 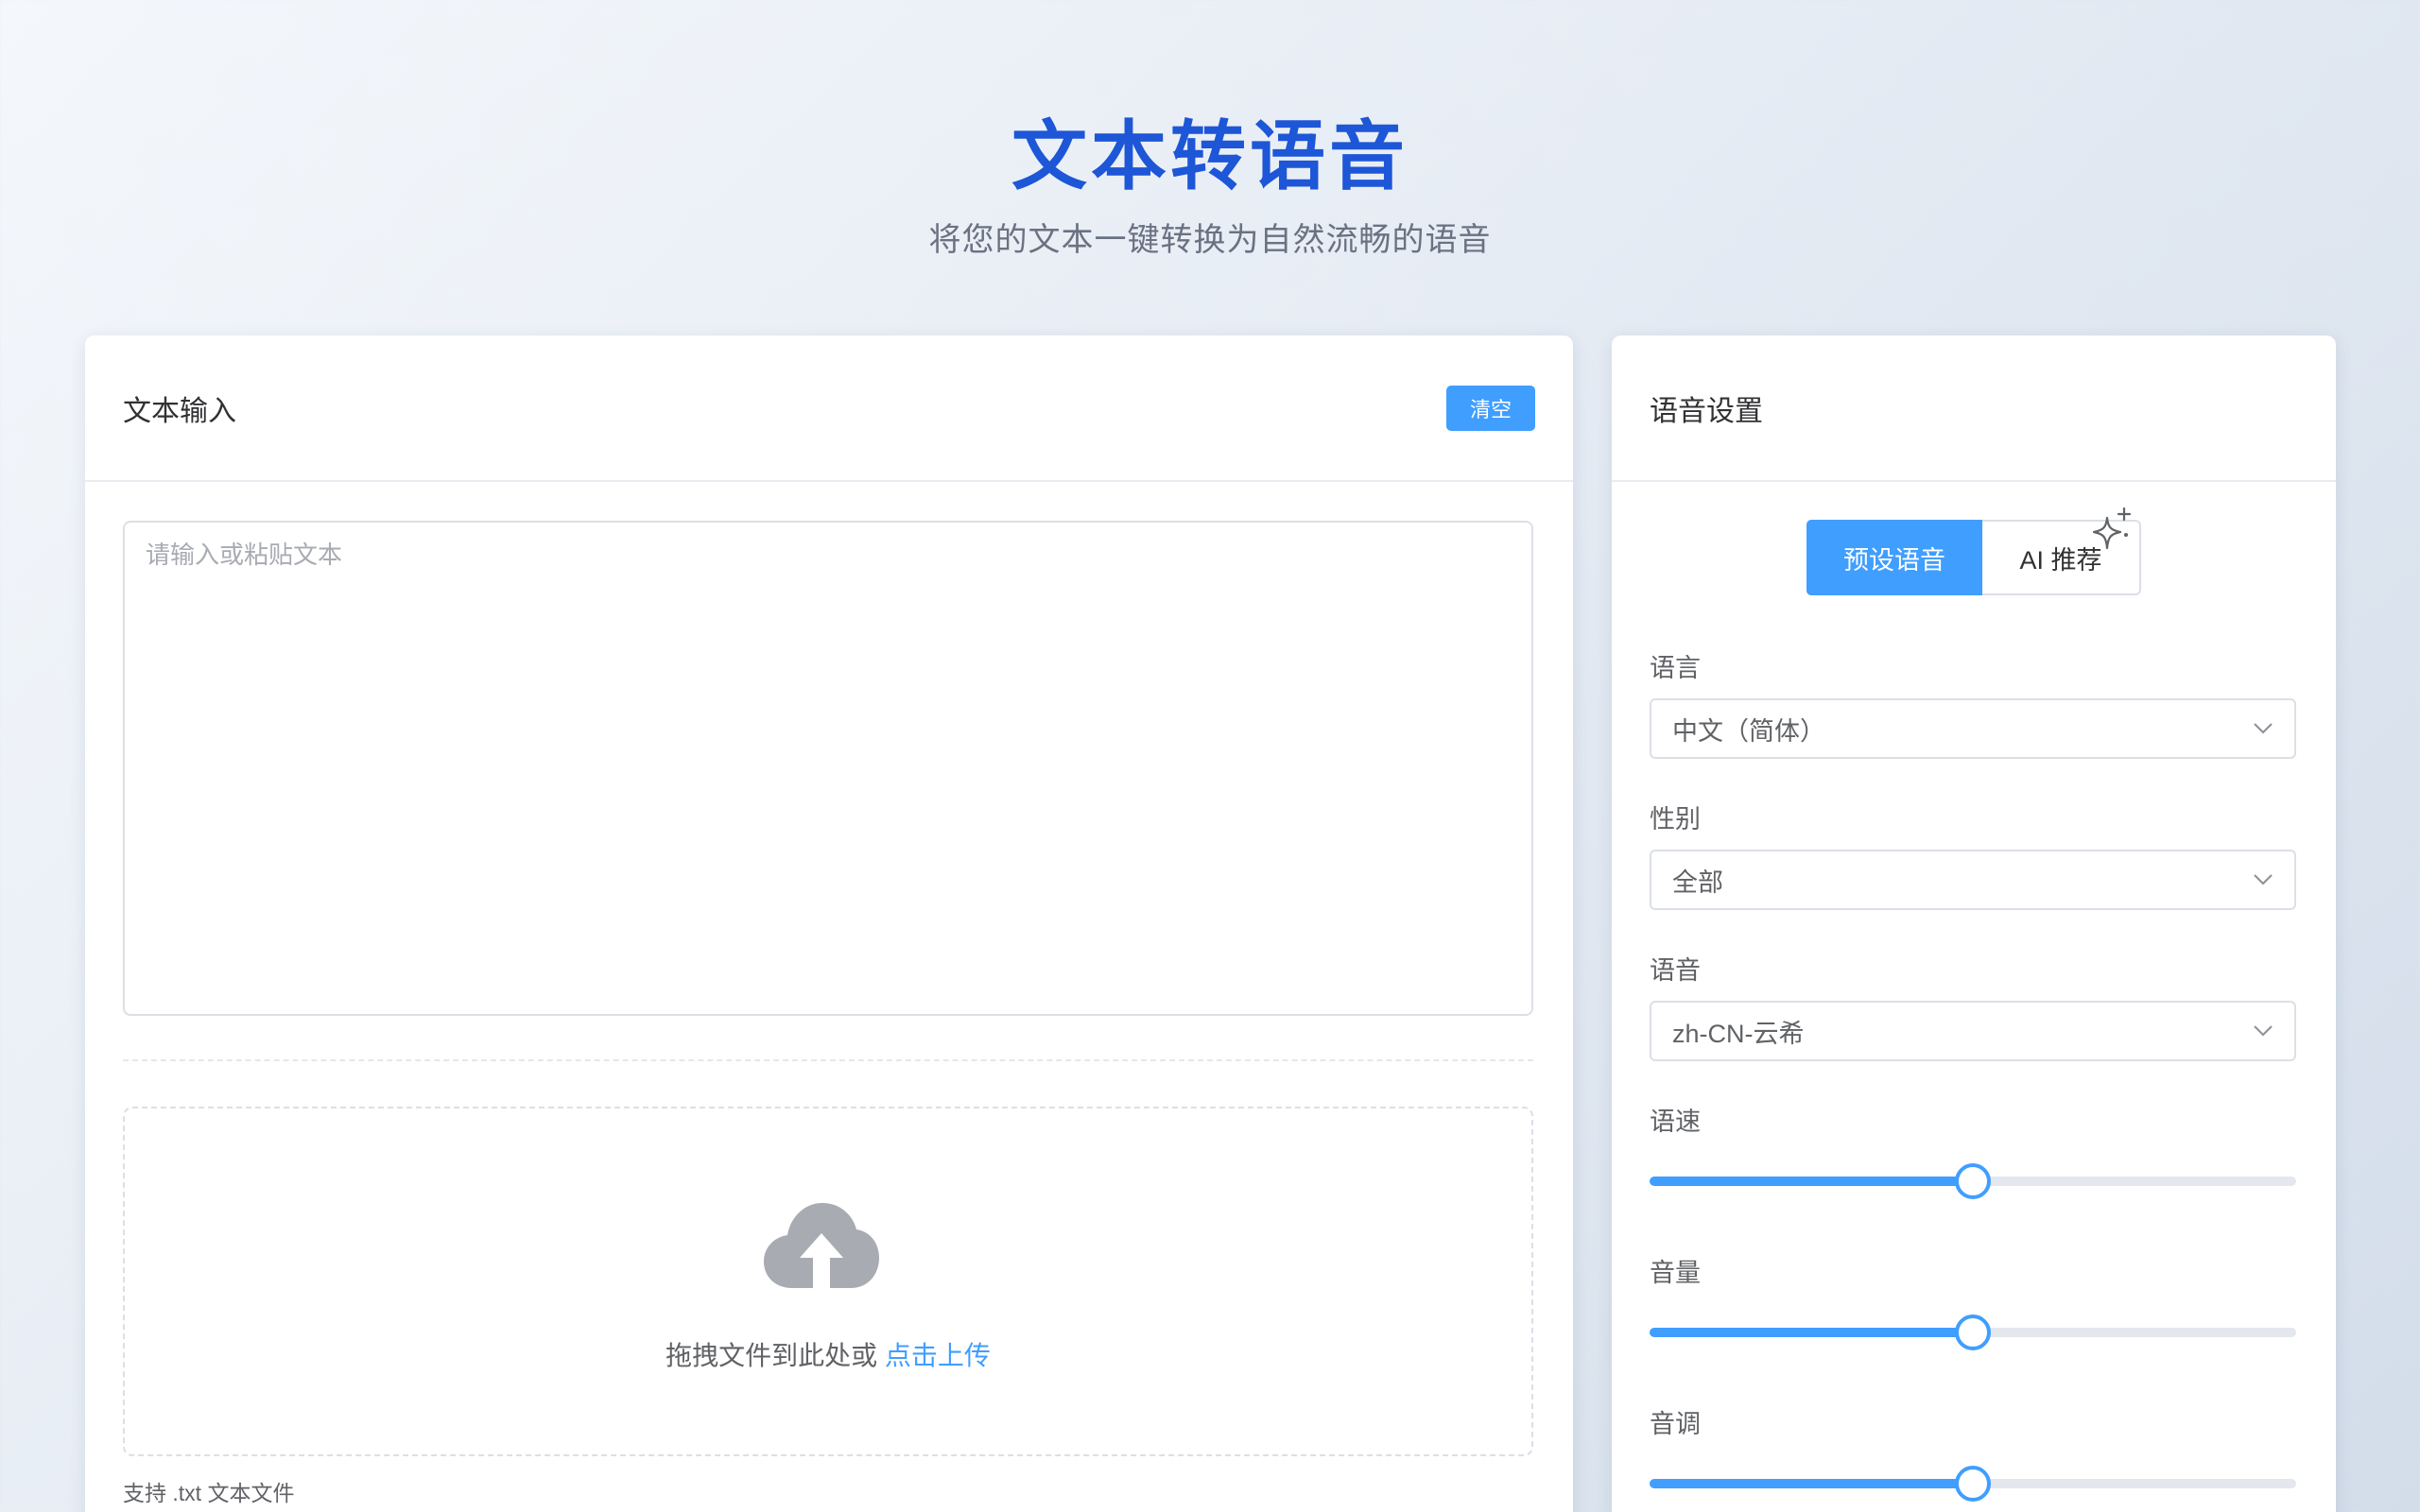 What do you see at coordinates (1973, 728) in the screenshot?
I see `language-select: 中文（简体）` at bounding box center [1973, 728].